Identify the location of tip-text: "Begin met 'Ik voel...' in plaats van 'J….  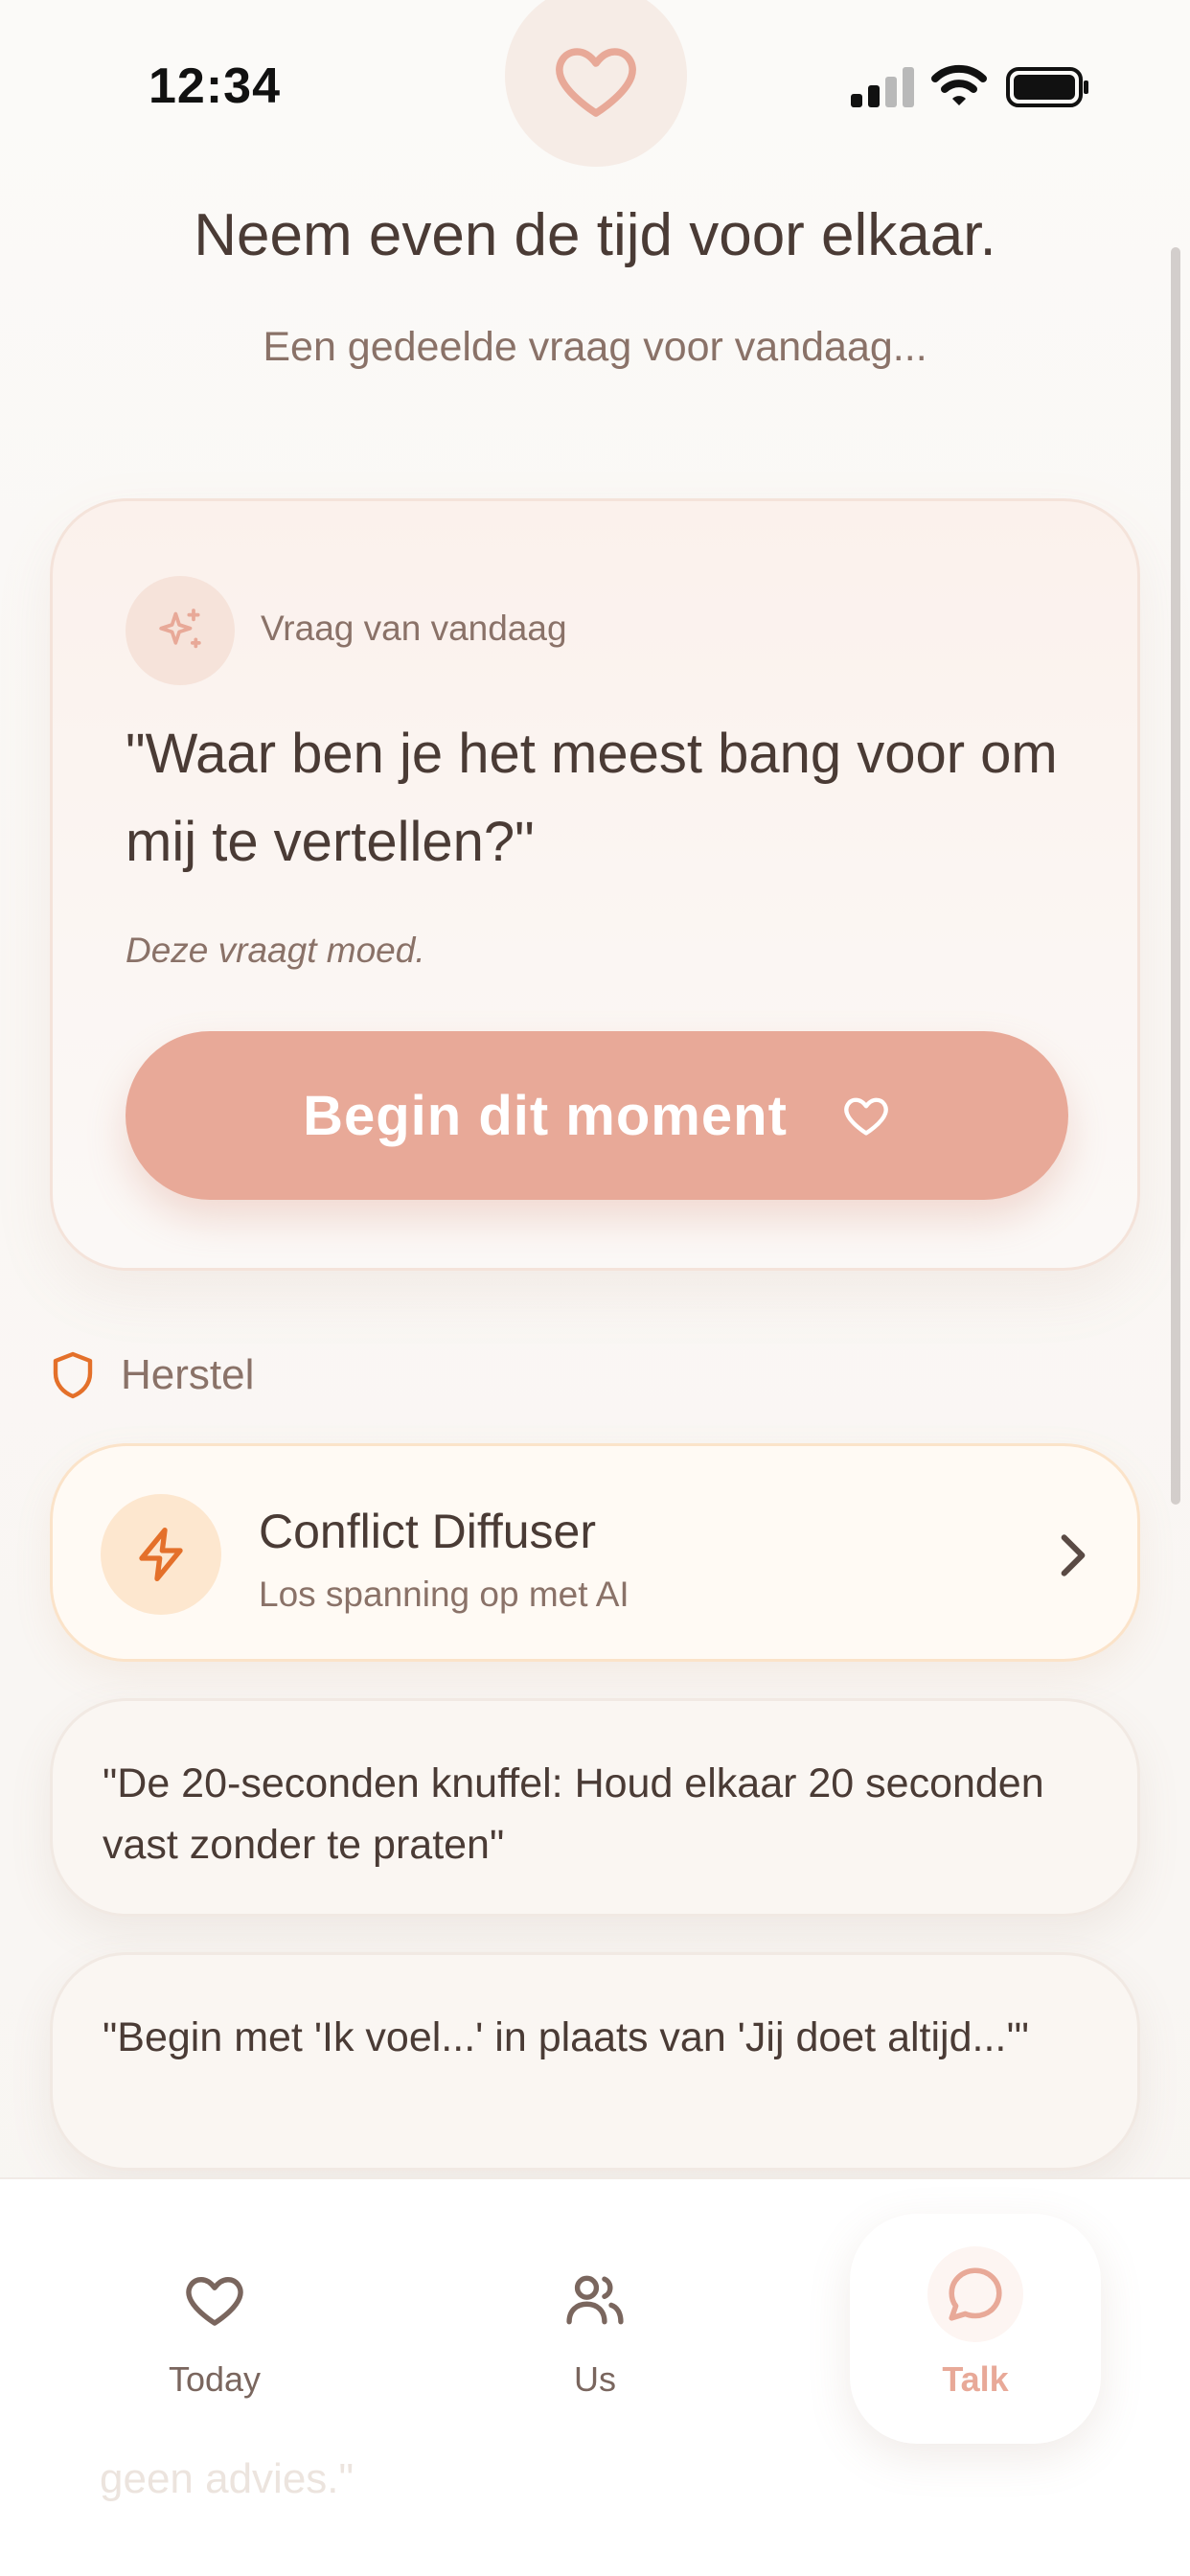
(566, 2037).